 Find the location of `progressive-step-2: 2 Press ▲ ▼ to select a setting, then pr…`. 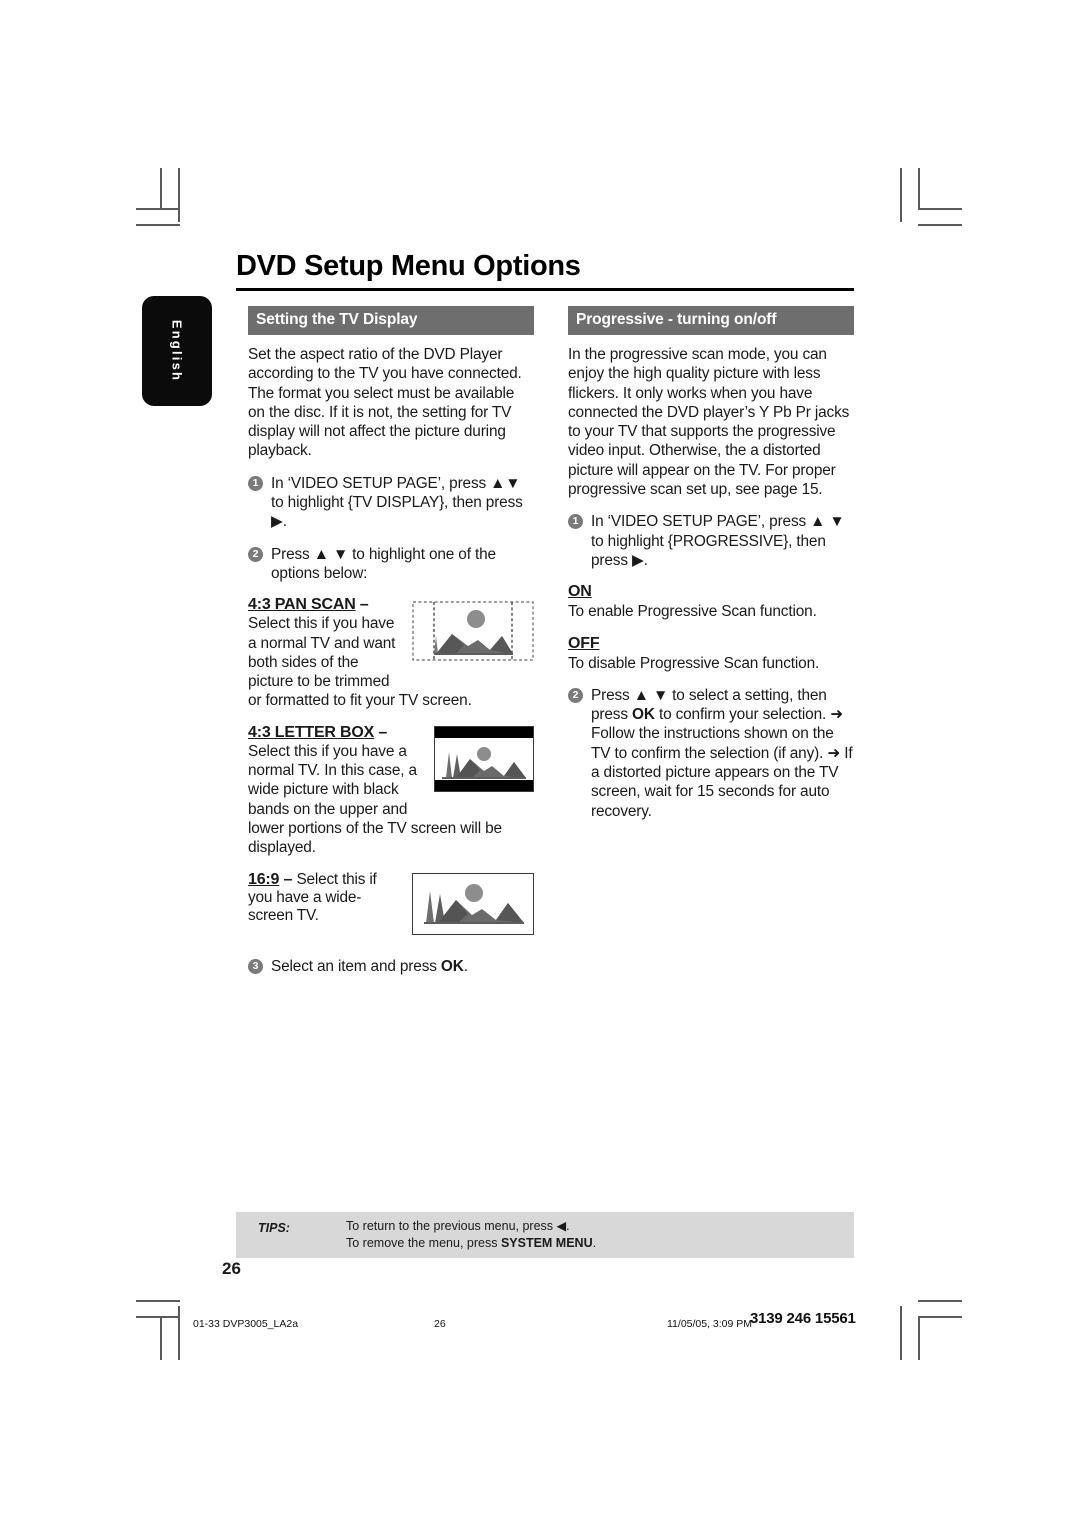

progressive-step-2: 2 Press ▲ ▼ to select a setting, then pr… is located at coordinates (711, 753).